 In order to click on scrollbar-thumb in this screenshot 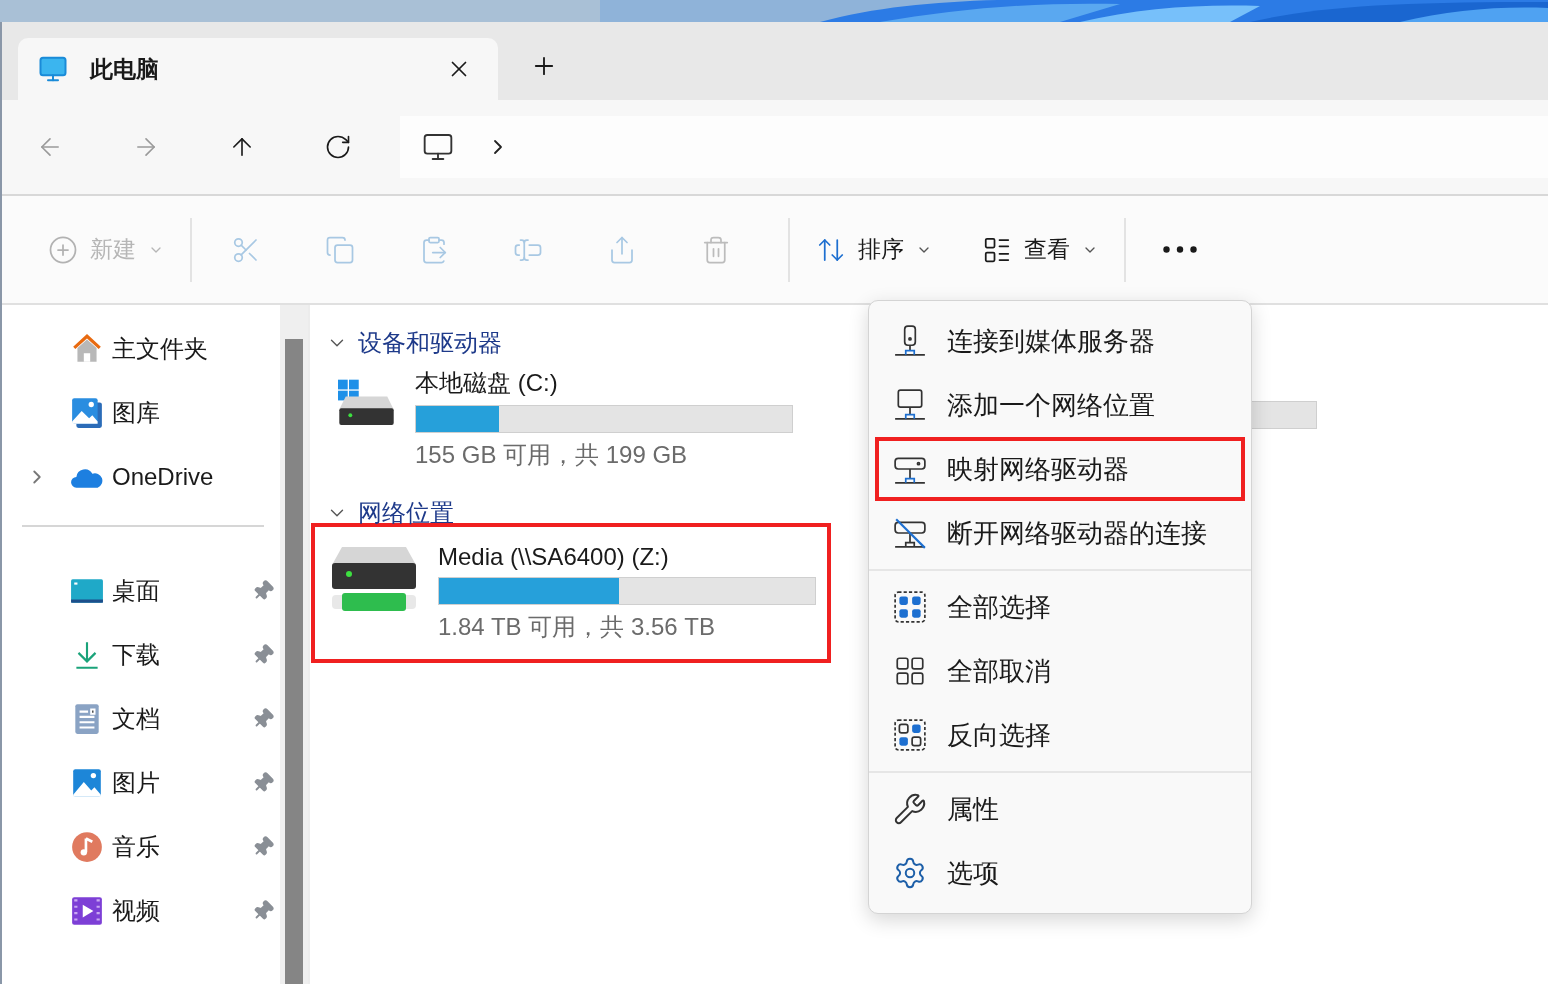, I will do `click(294, 661)`.